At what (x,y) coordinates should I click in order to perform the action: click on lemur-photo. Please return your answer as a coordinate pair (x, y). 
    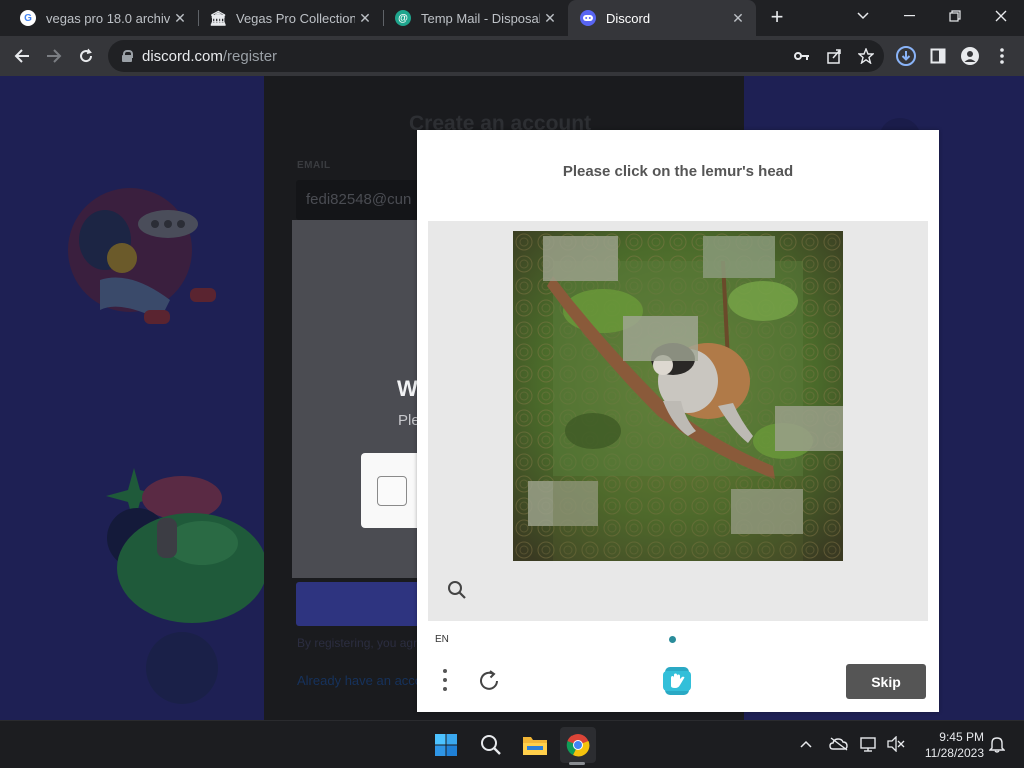
    Looking at the image, I should click on (678, 396).